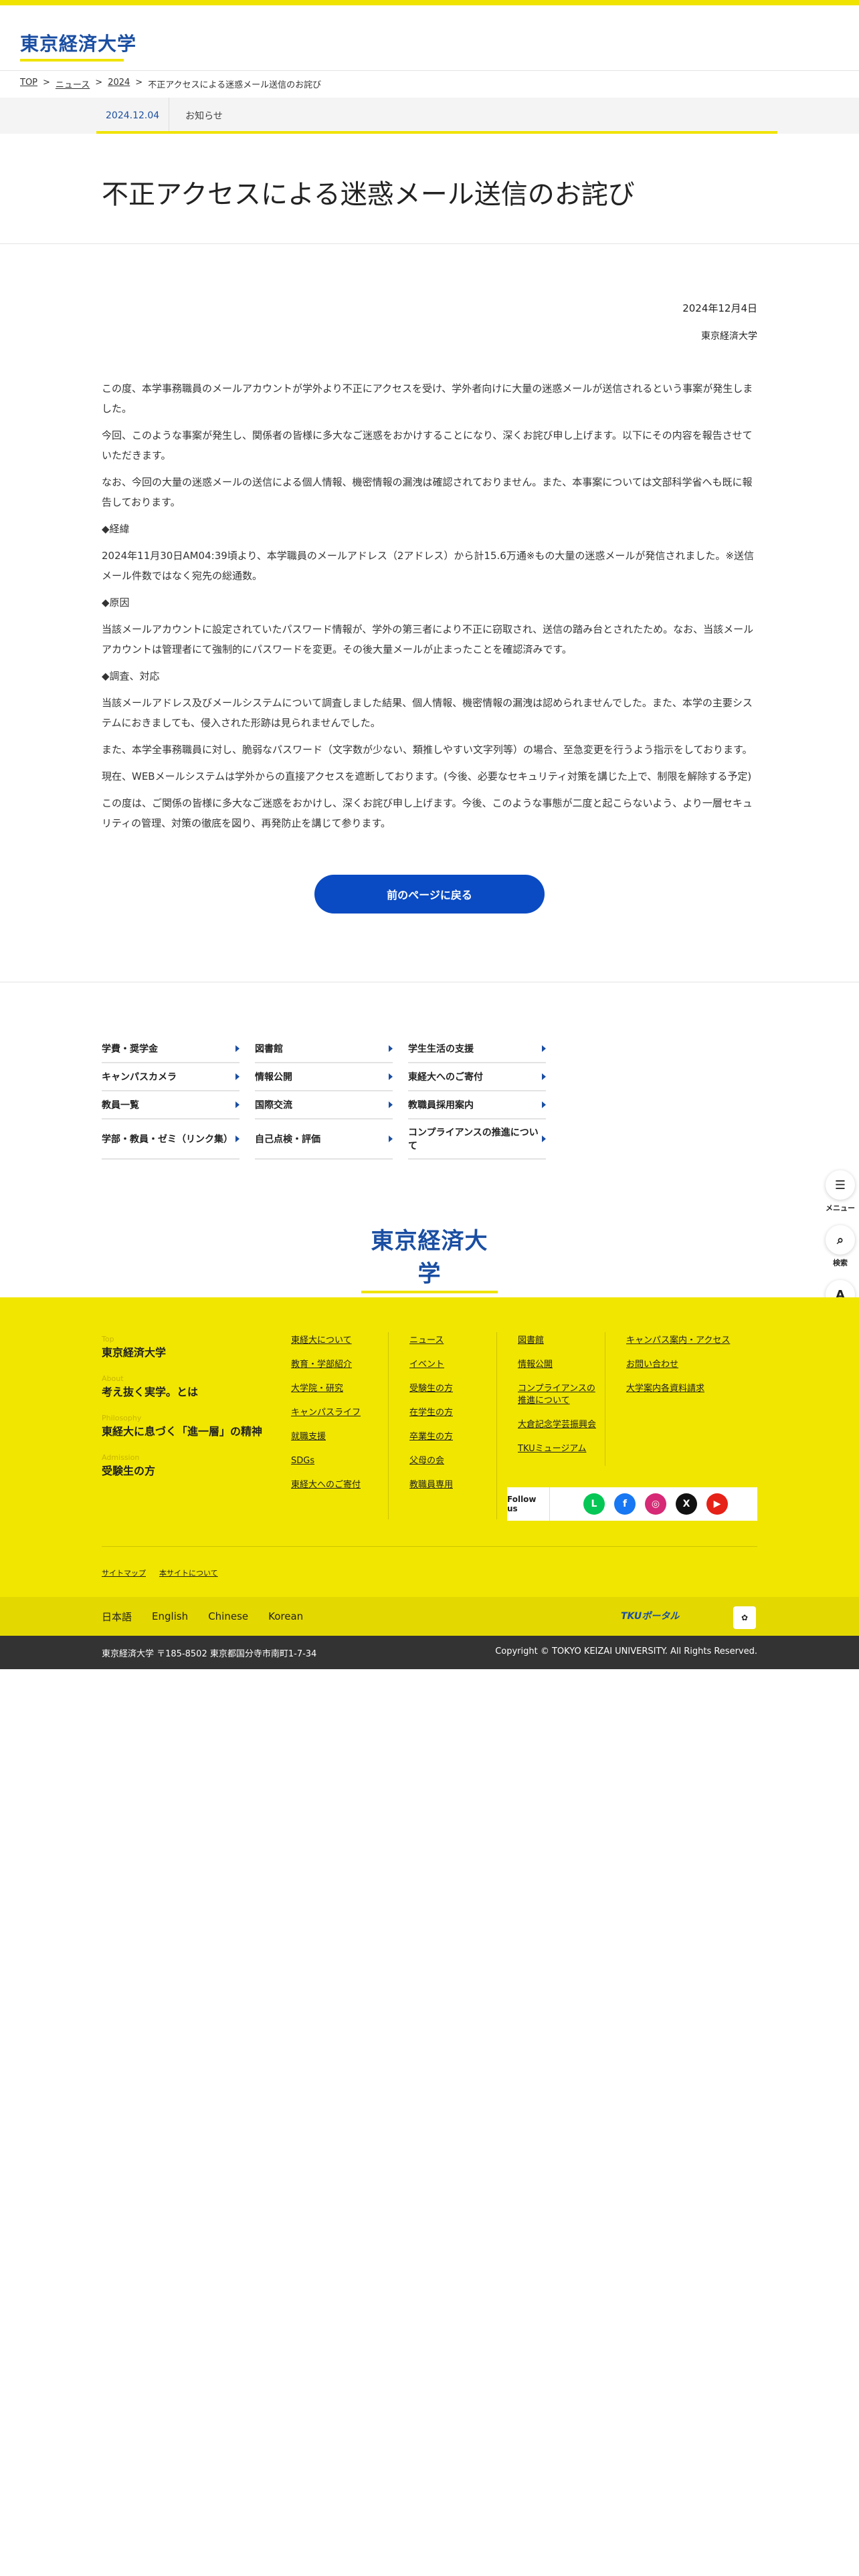  I want to click on footer-link: コンプライアンスの推進について, so click(559, 1395).